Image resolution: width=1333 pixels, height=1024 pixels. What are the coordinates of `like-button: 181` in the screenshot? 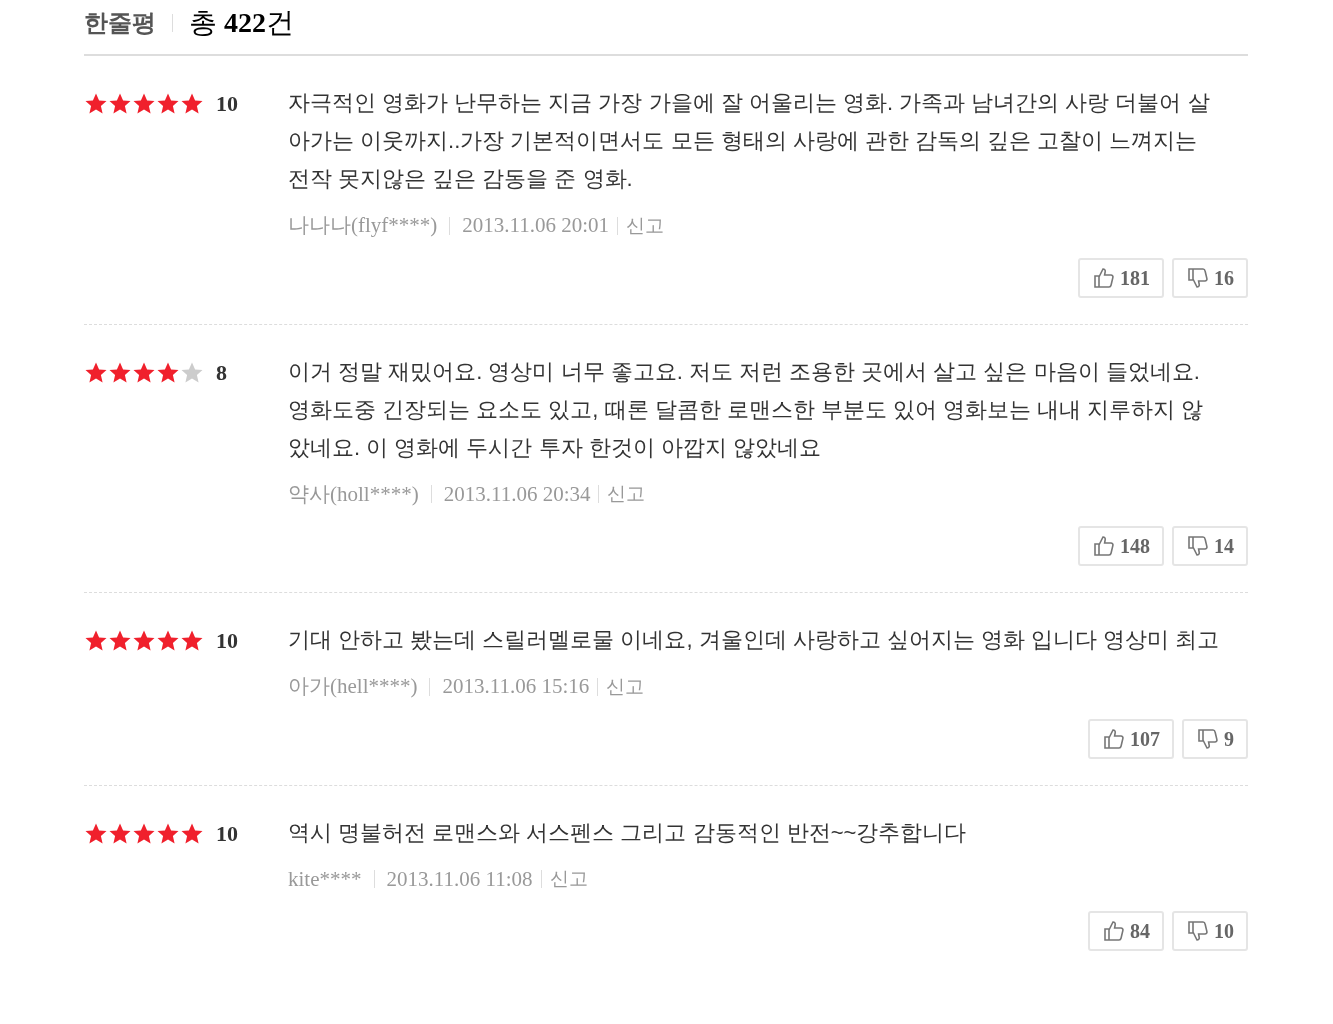 It's located at (1121, 277).